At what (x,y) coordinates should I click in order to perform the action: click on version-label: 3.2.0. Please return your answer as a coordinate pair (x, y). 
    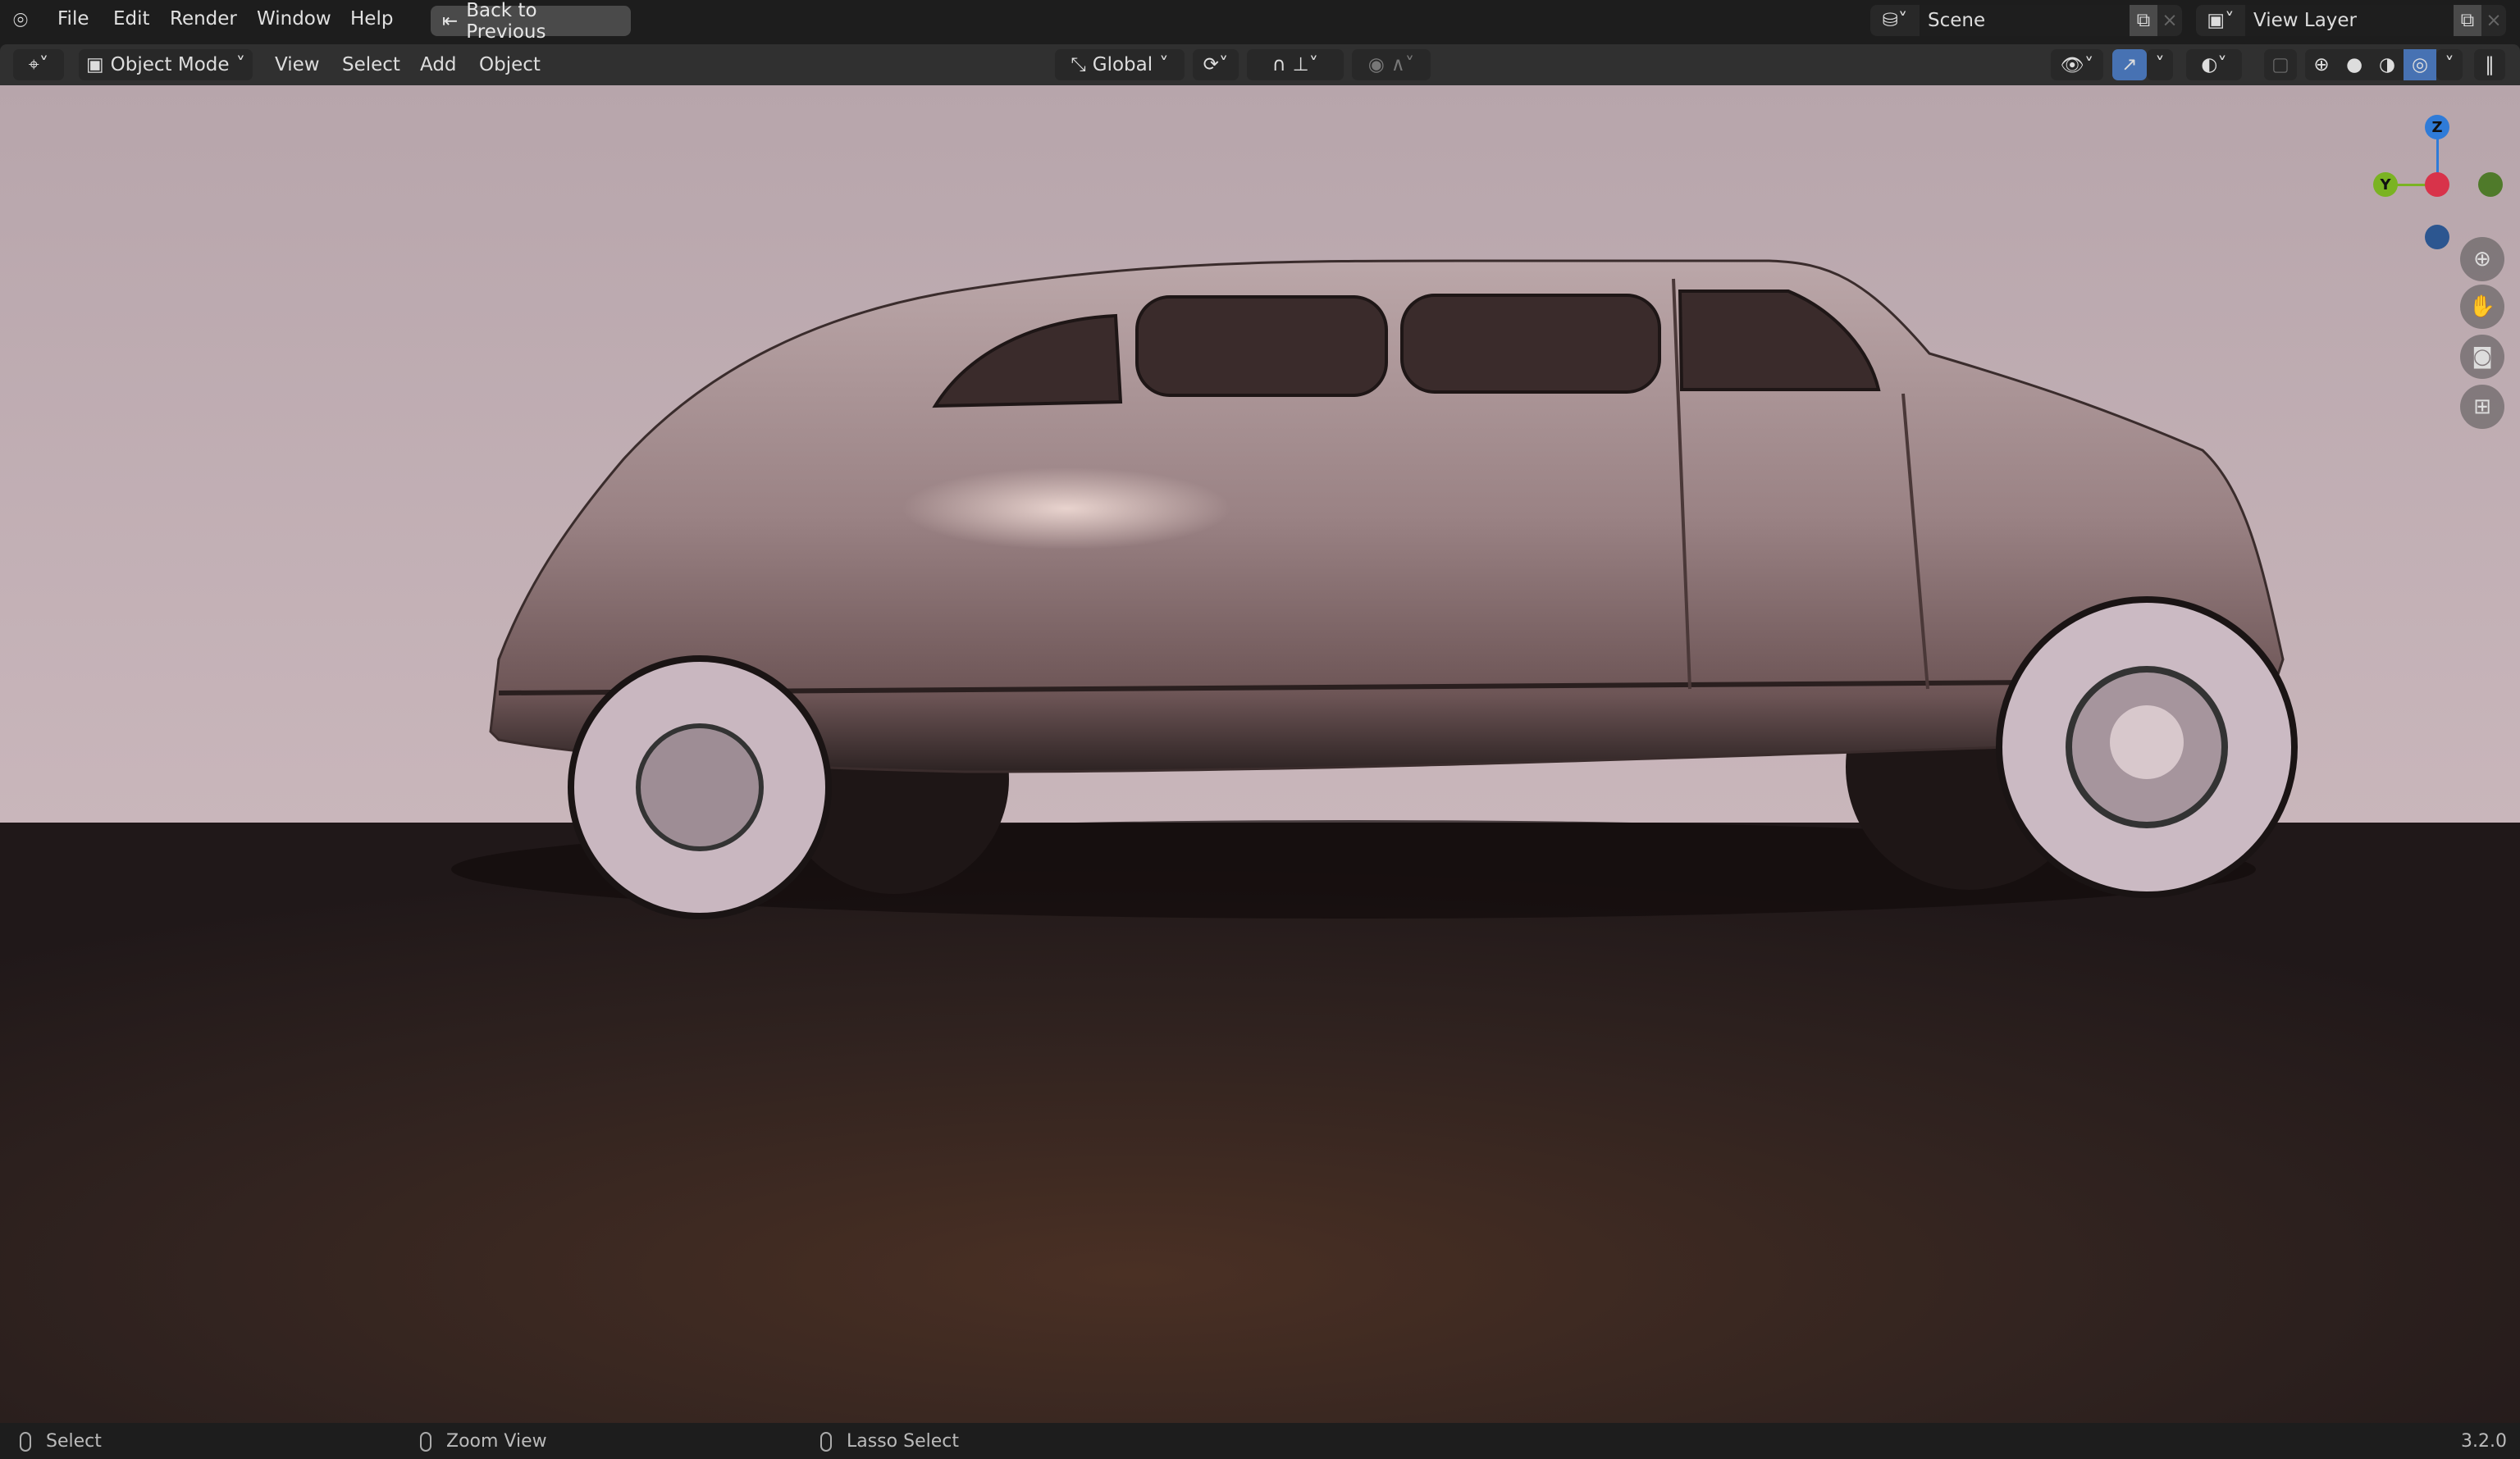
    Looking at the image, I should click on (2484, 1441).